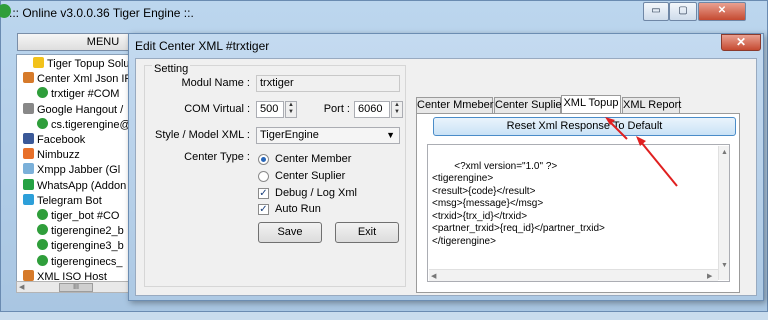 The width and height of the screenshot is (768, 320). I want to click on tree-item: WhatsApp (Addon, so click(75, 186).